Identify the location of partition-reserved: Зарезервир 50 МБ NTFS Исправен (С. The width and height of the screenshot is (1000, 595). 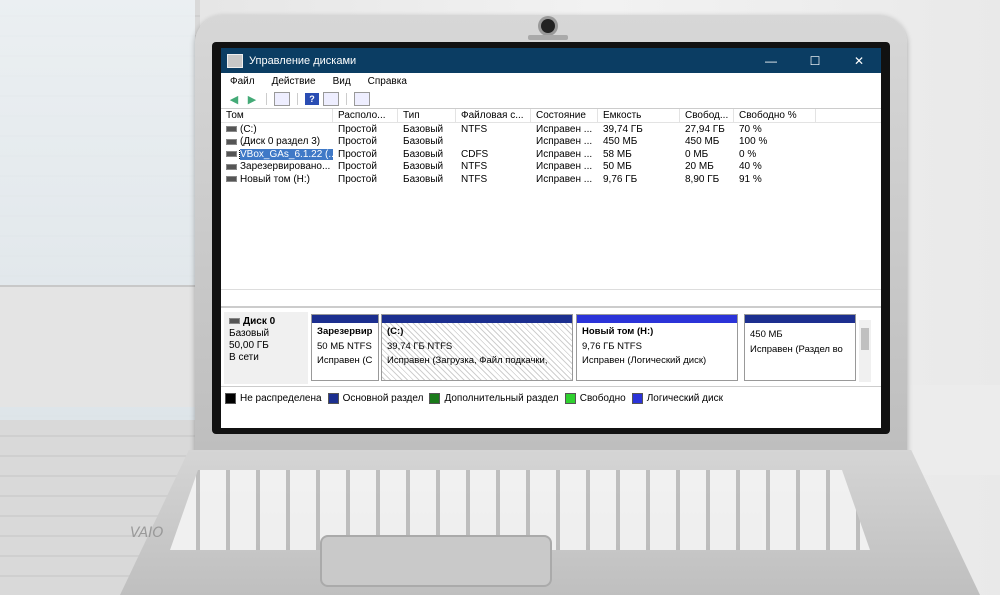
(345, 347).